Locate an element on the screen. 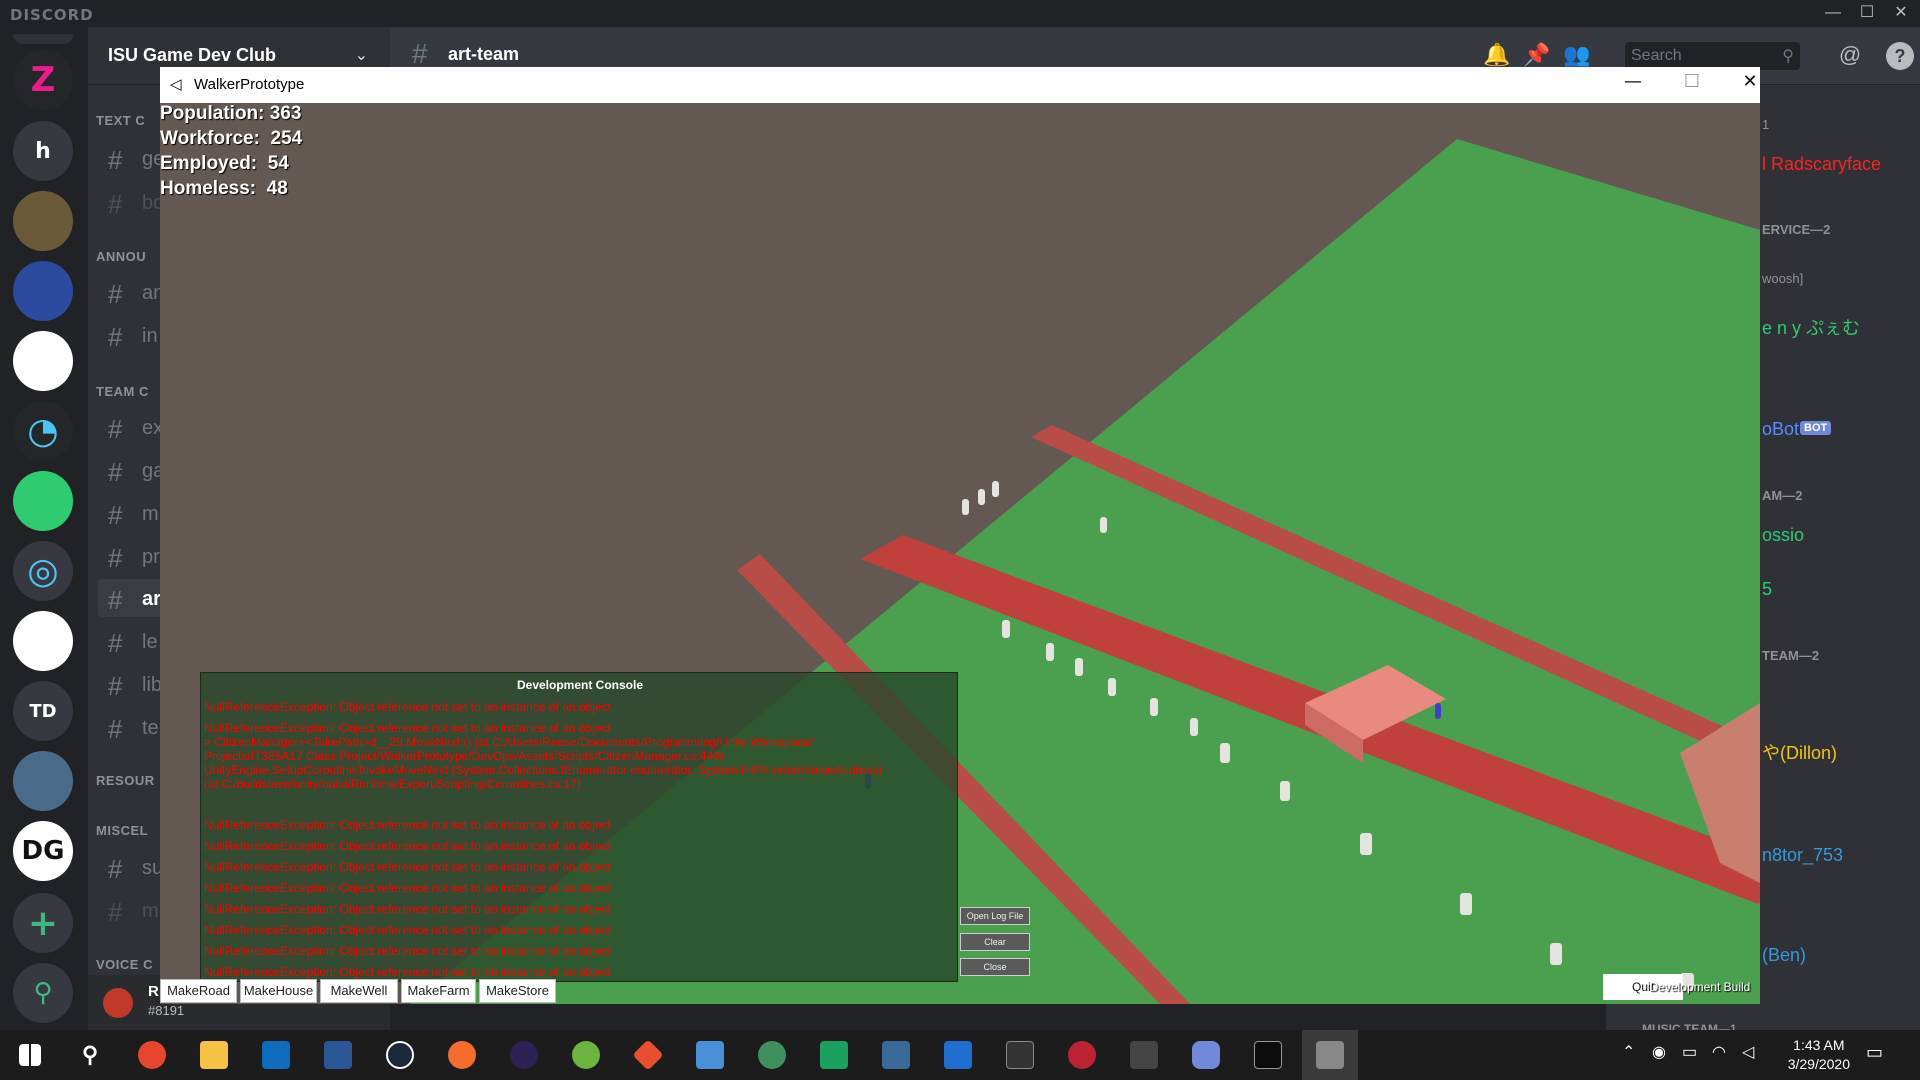 The height and width of the screenshot is (1080, 1920). unity-icon is located at coordinates (1144, 1055).